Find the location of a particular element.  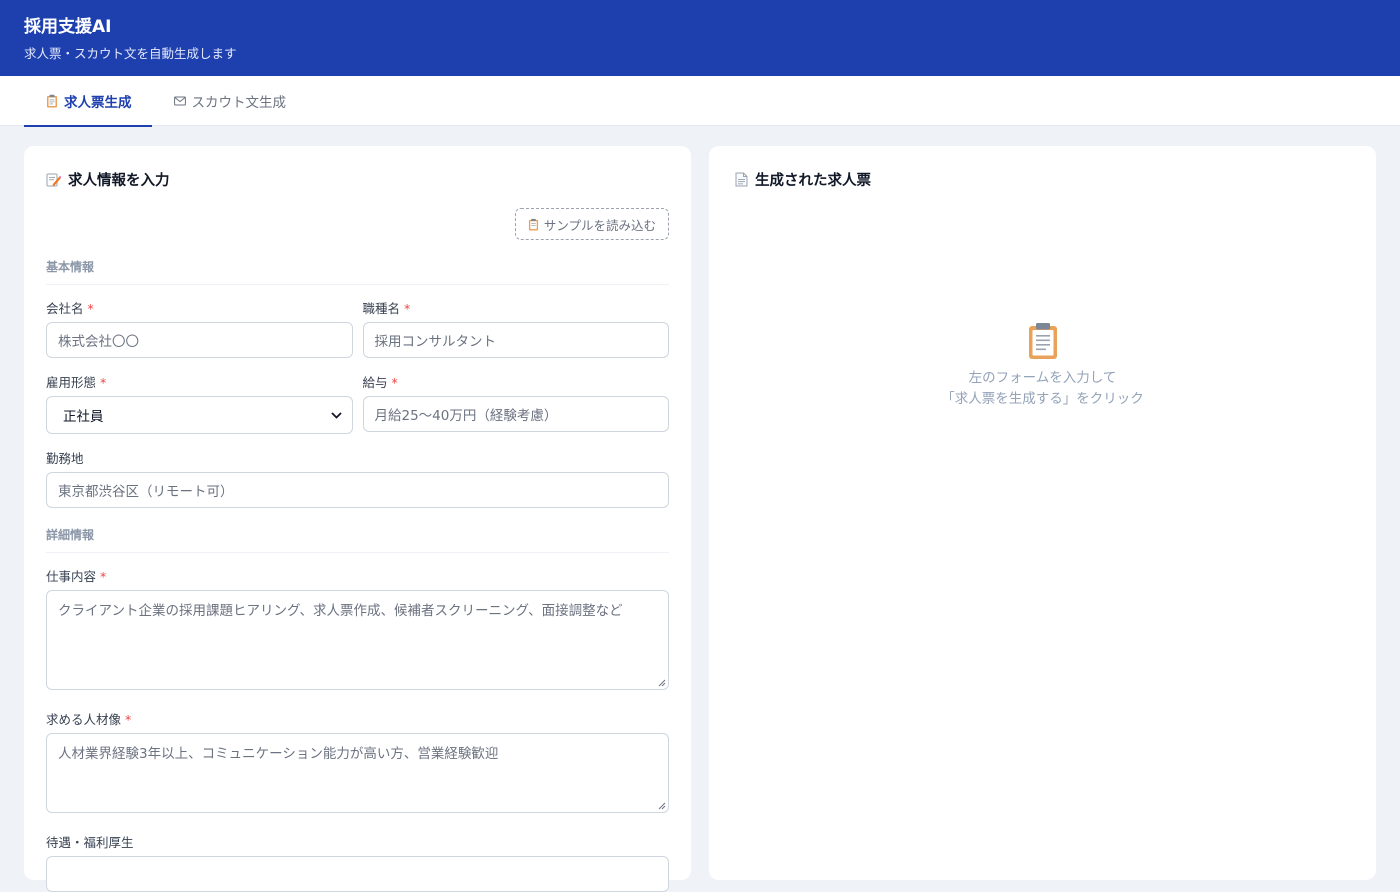

tab-label: 求人票生成 is located at coordinates (98, 101).